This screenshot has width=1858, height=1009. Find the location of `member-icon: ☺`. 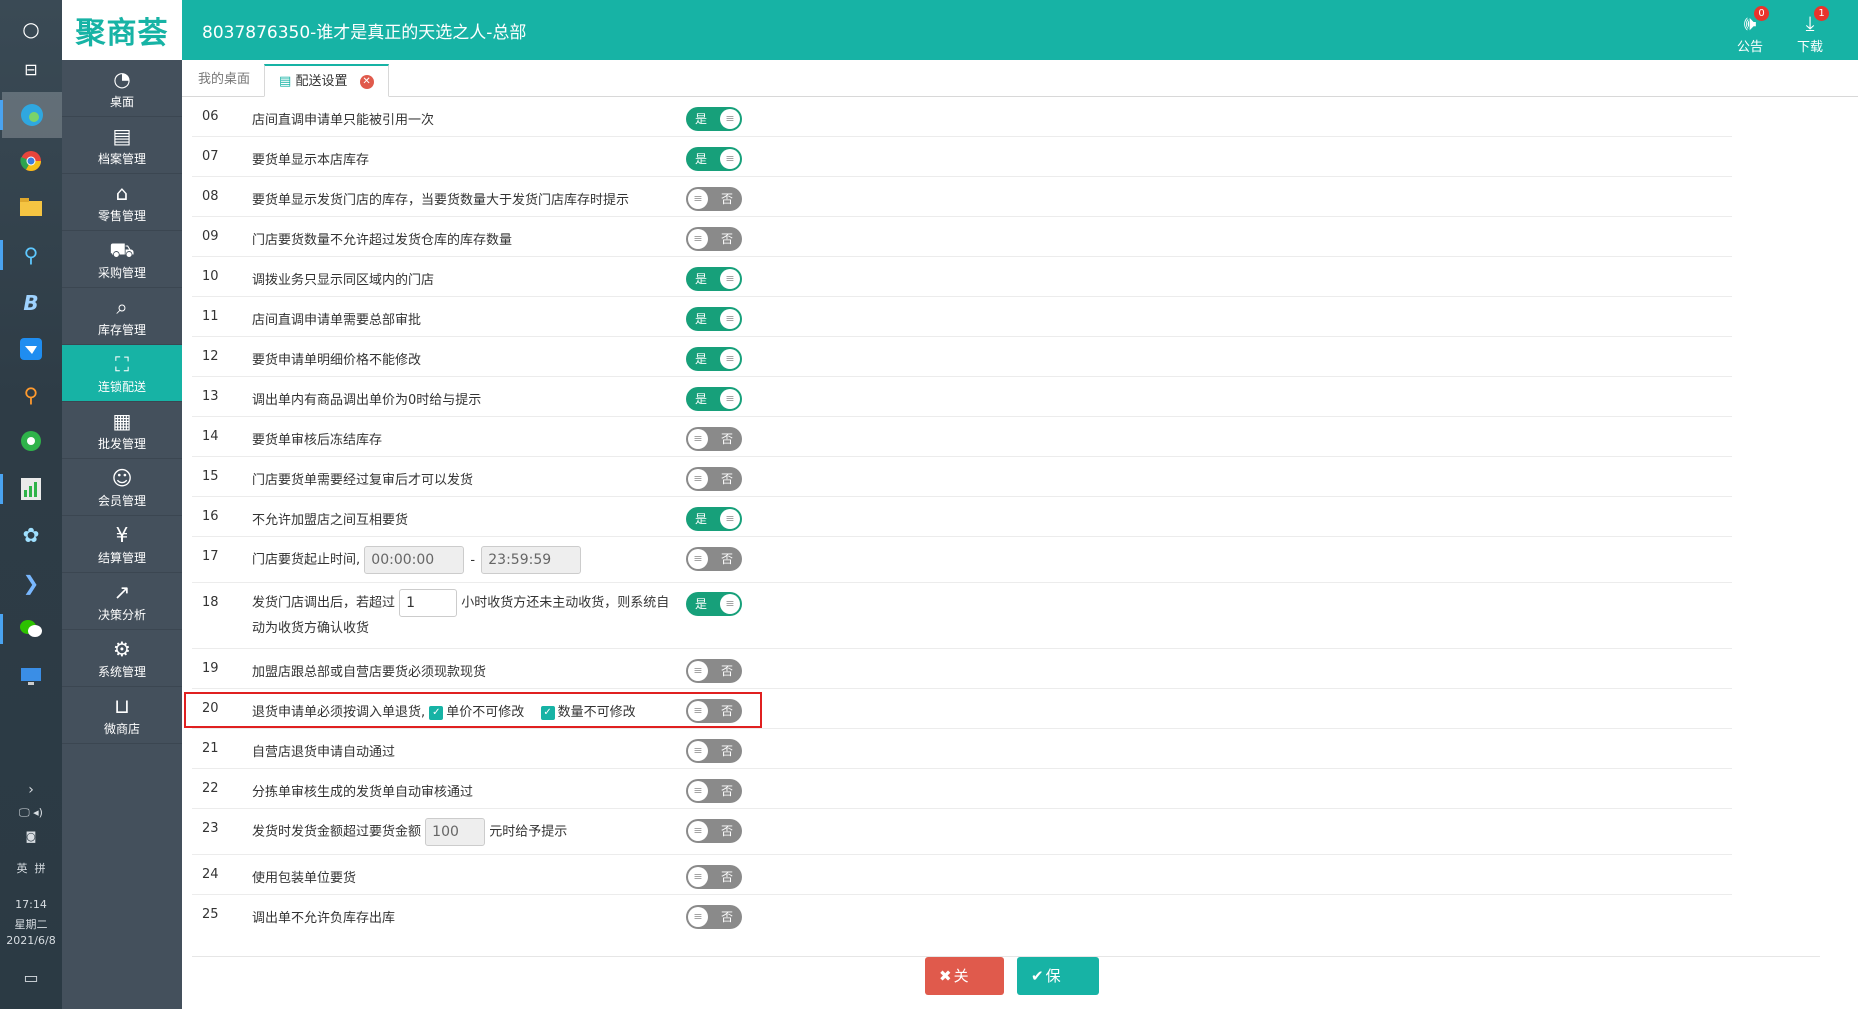

member-icon: ☺ is located at coordinates (122, 477).